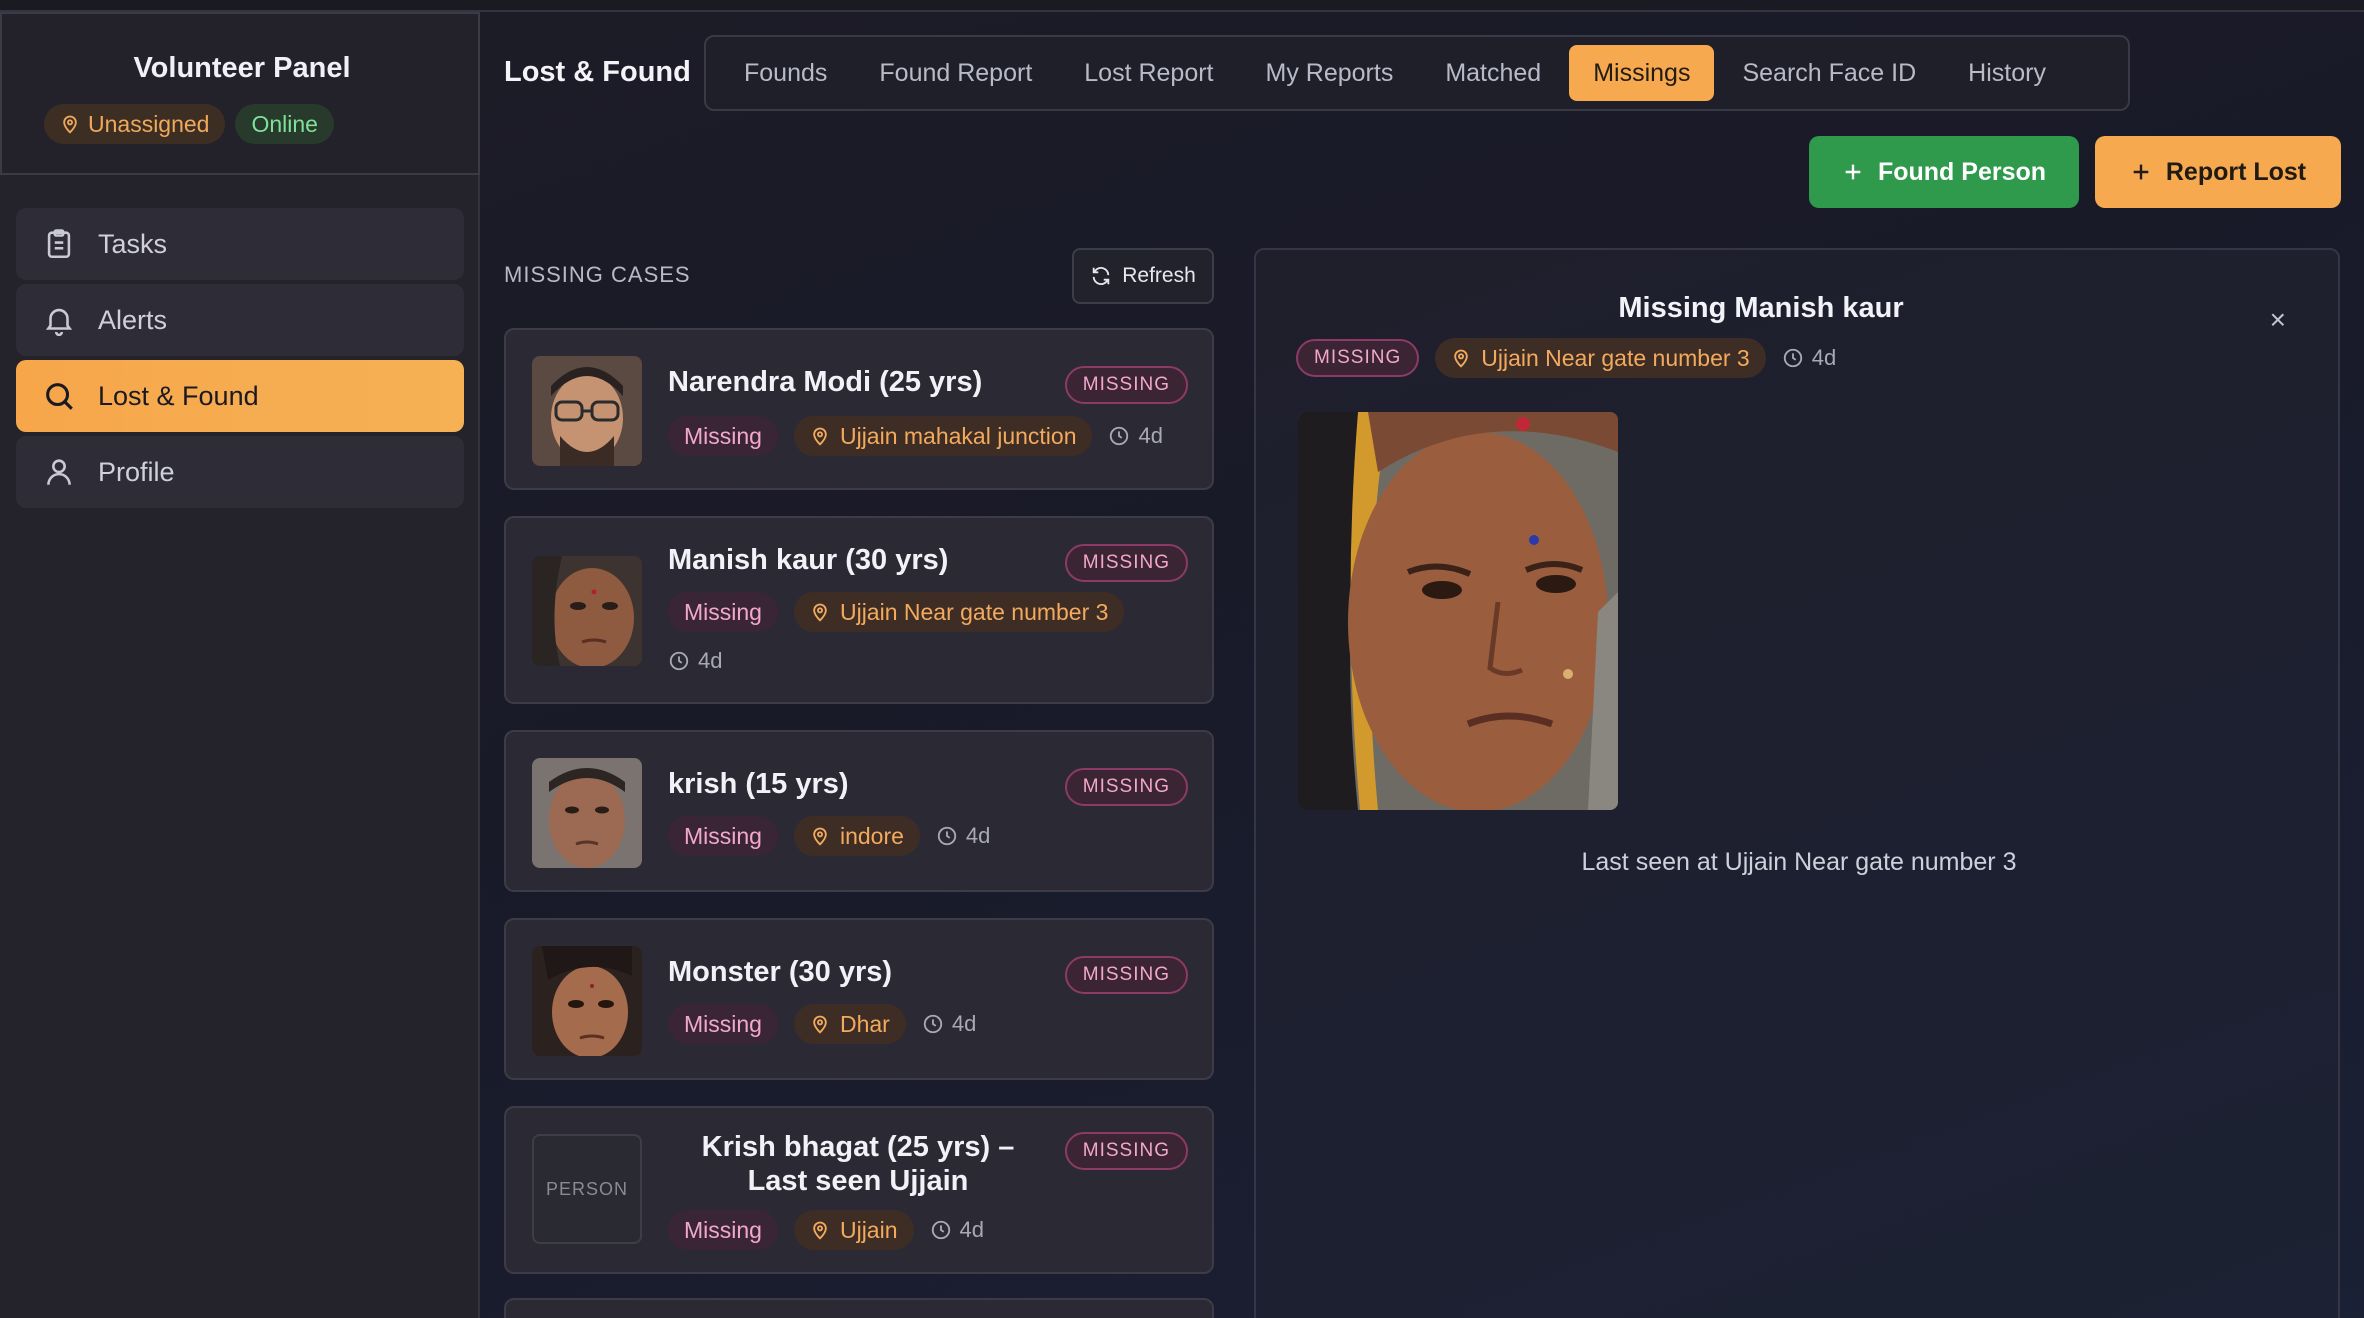 This screenshot has height=1318, width=2364. What do you see at coordinates (825, 382) in the screenshot?
I see `case-name: Narendra Modi (25 yrs)` at bounding box center [825, 382].